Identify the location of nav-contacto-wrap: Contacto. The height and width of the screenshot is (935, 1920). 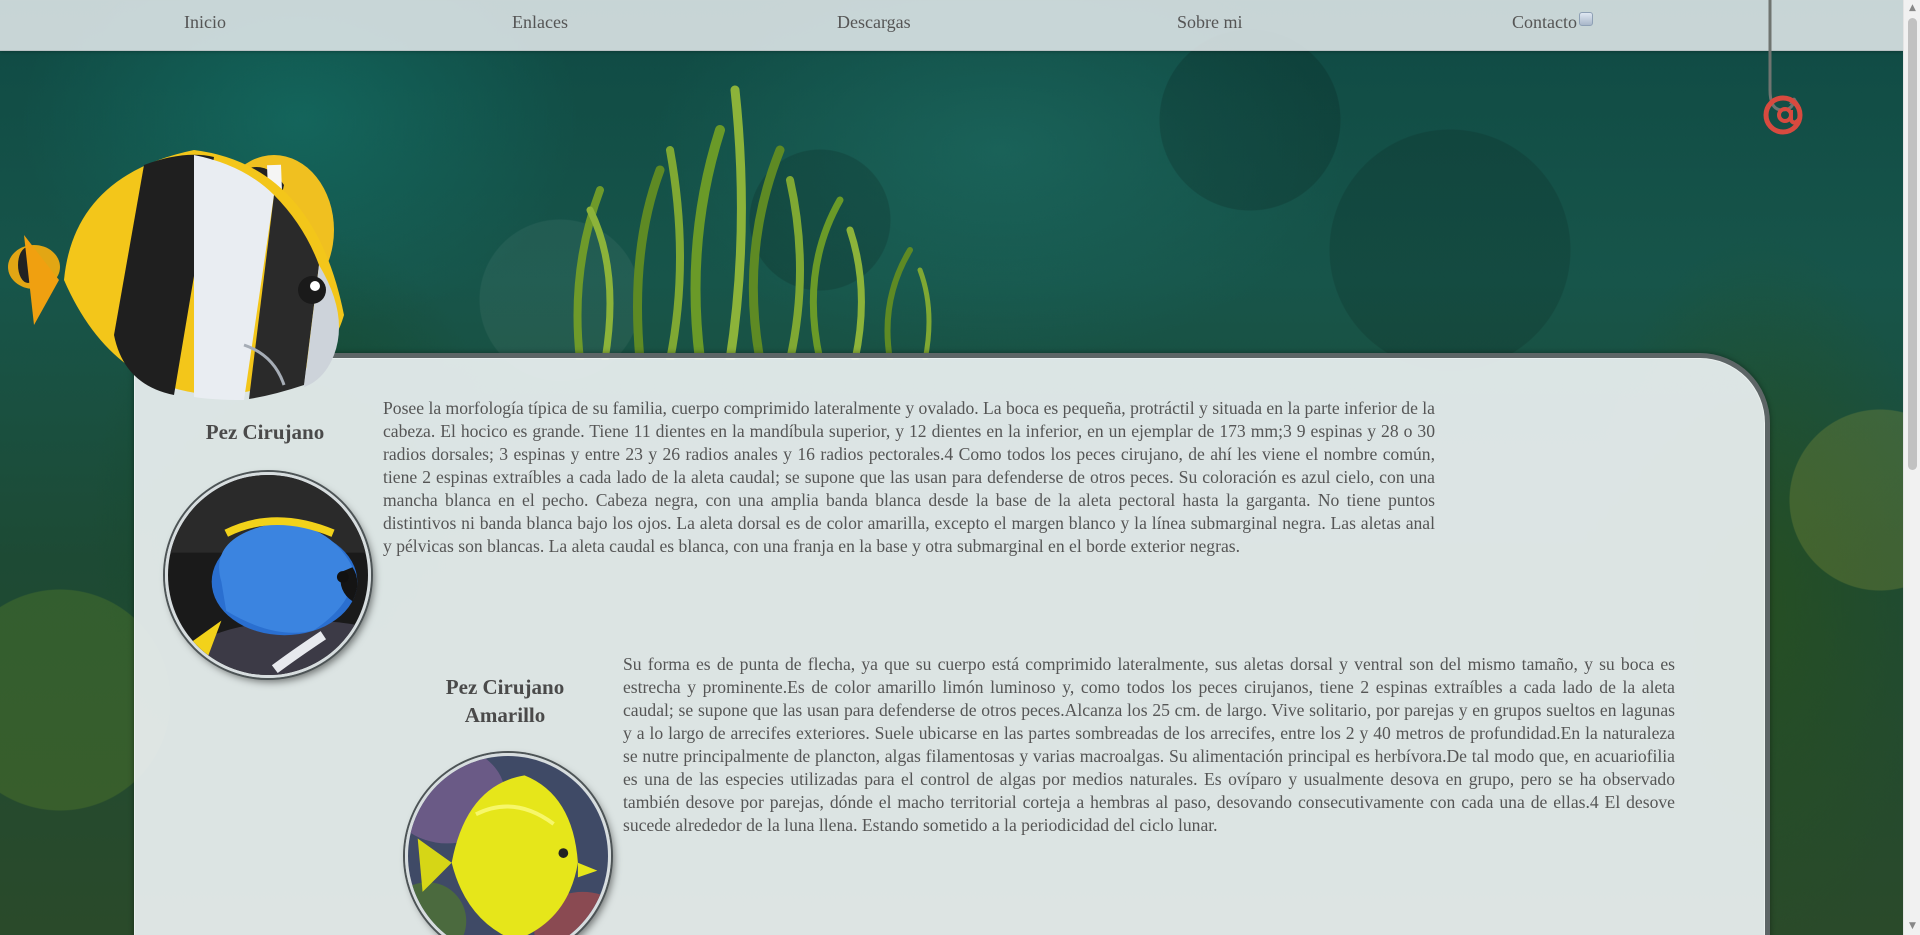
(1552, 22).